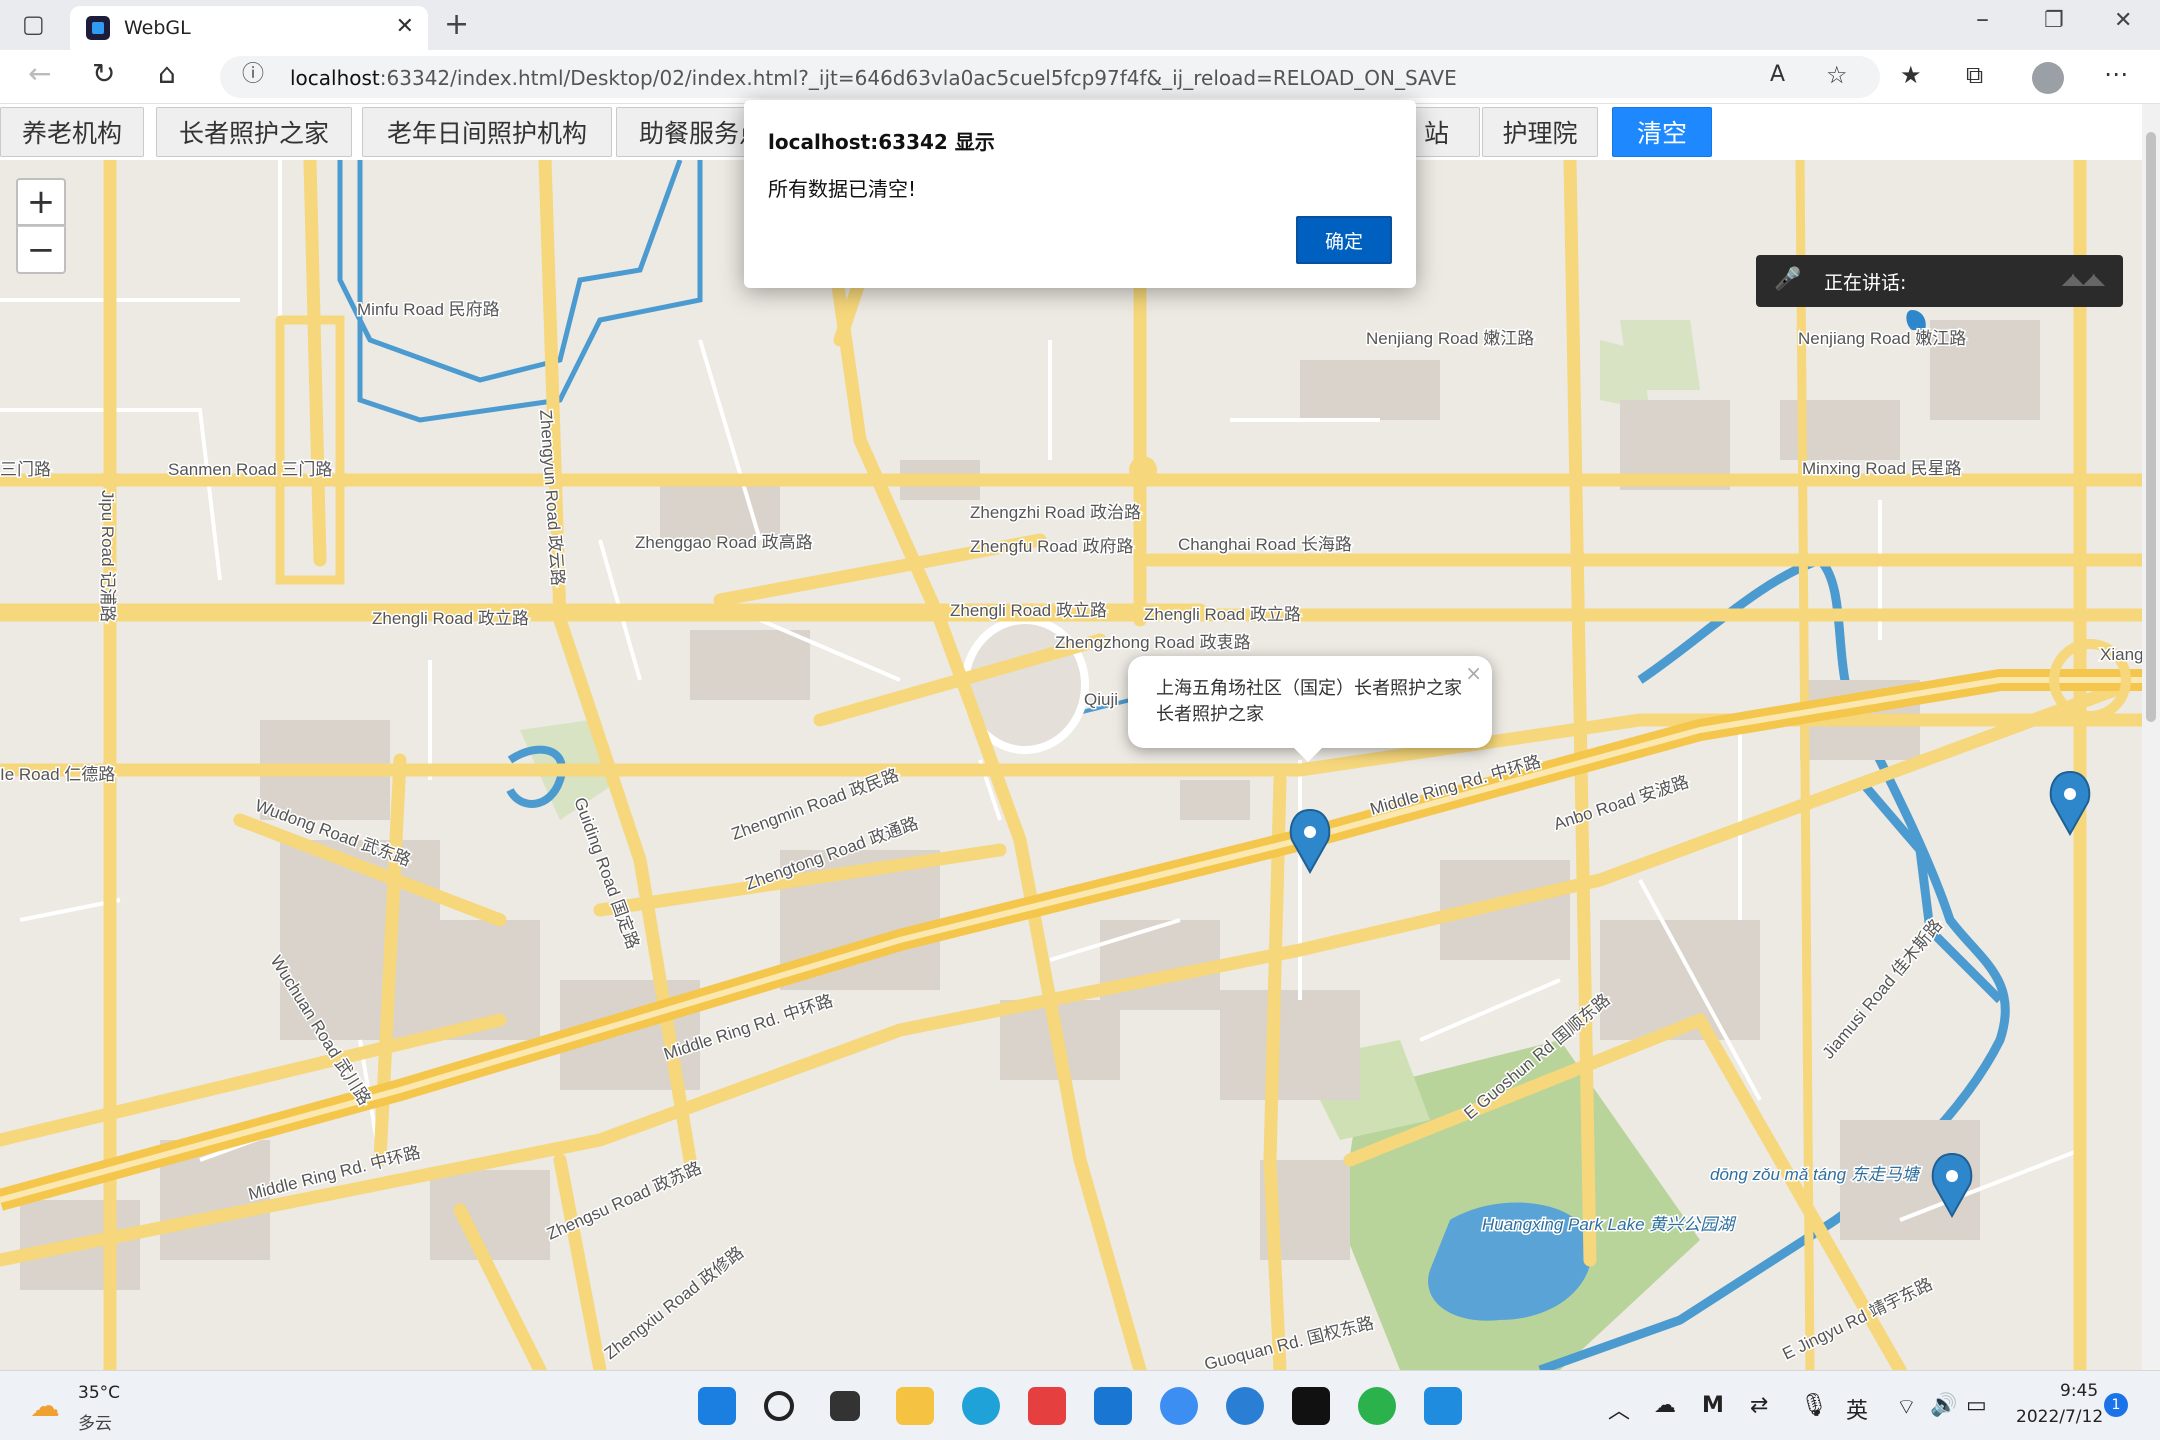 The width and height of the screenshot is (2160, 1440). What do you see at coordinates (253, 75) in the screenshot?
I see `info-icon: ⓘ` at bounding box center [253, 75].